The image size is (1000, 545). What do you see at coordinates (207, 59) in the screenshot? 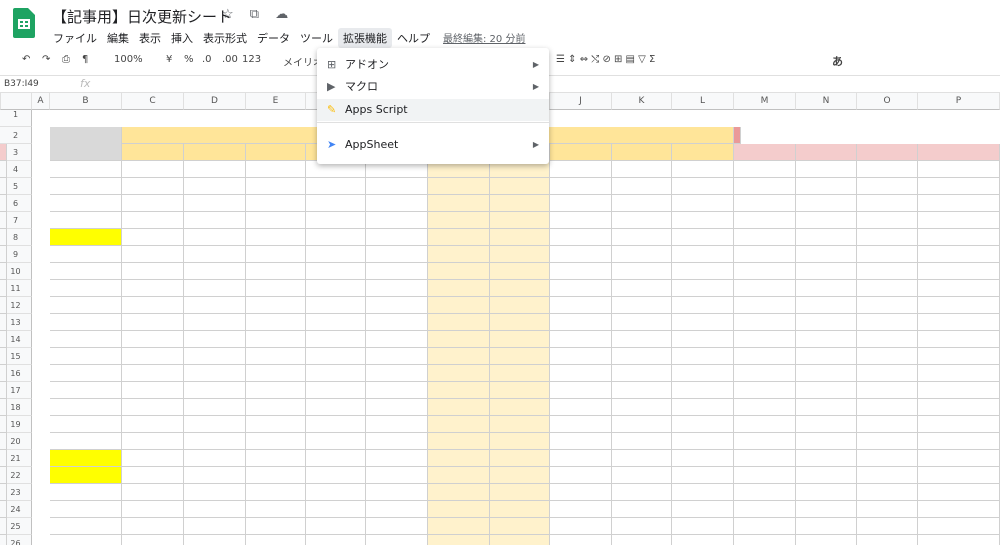
I see `decrease-decimal-button: .0` at bounding box center [207, 59].